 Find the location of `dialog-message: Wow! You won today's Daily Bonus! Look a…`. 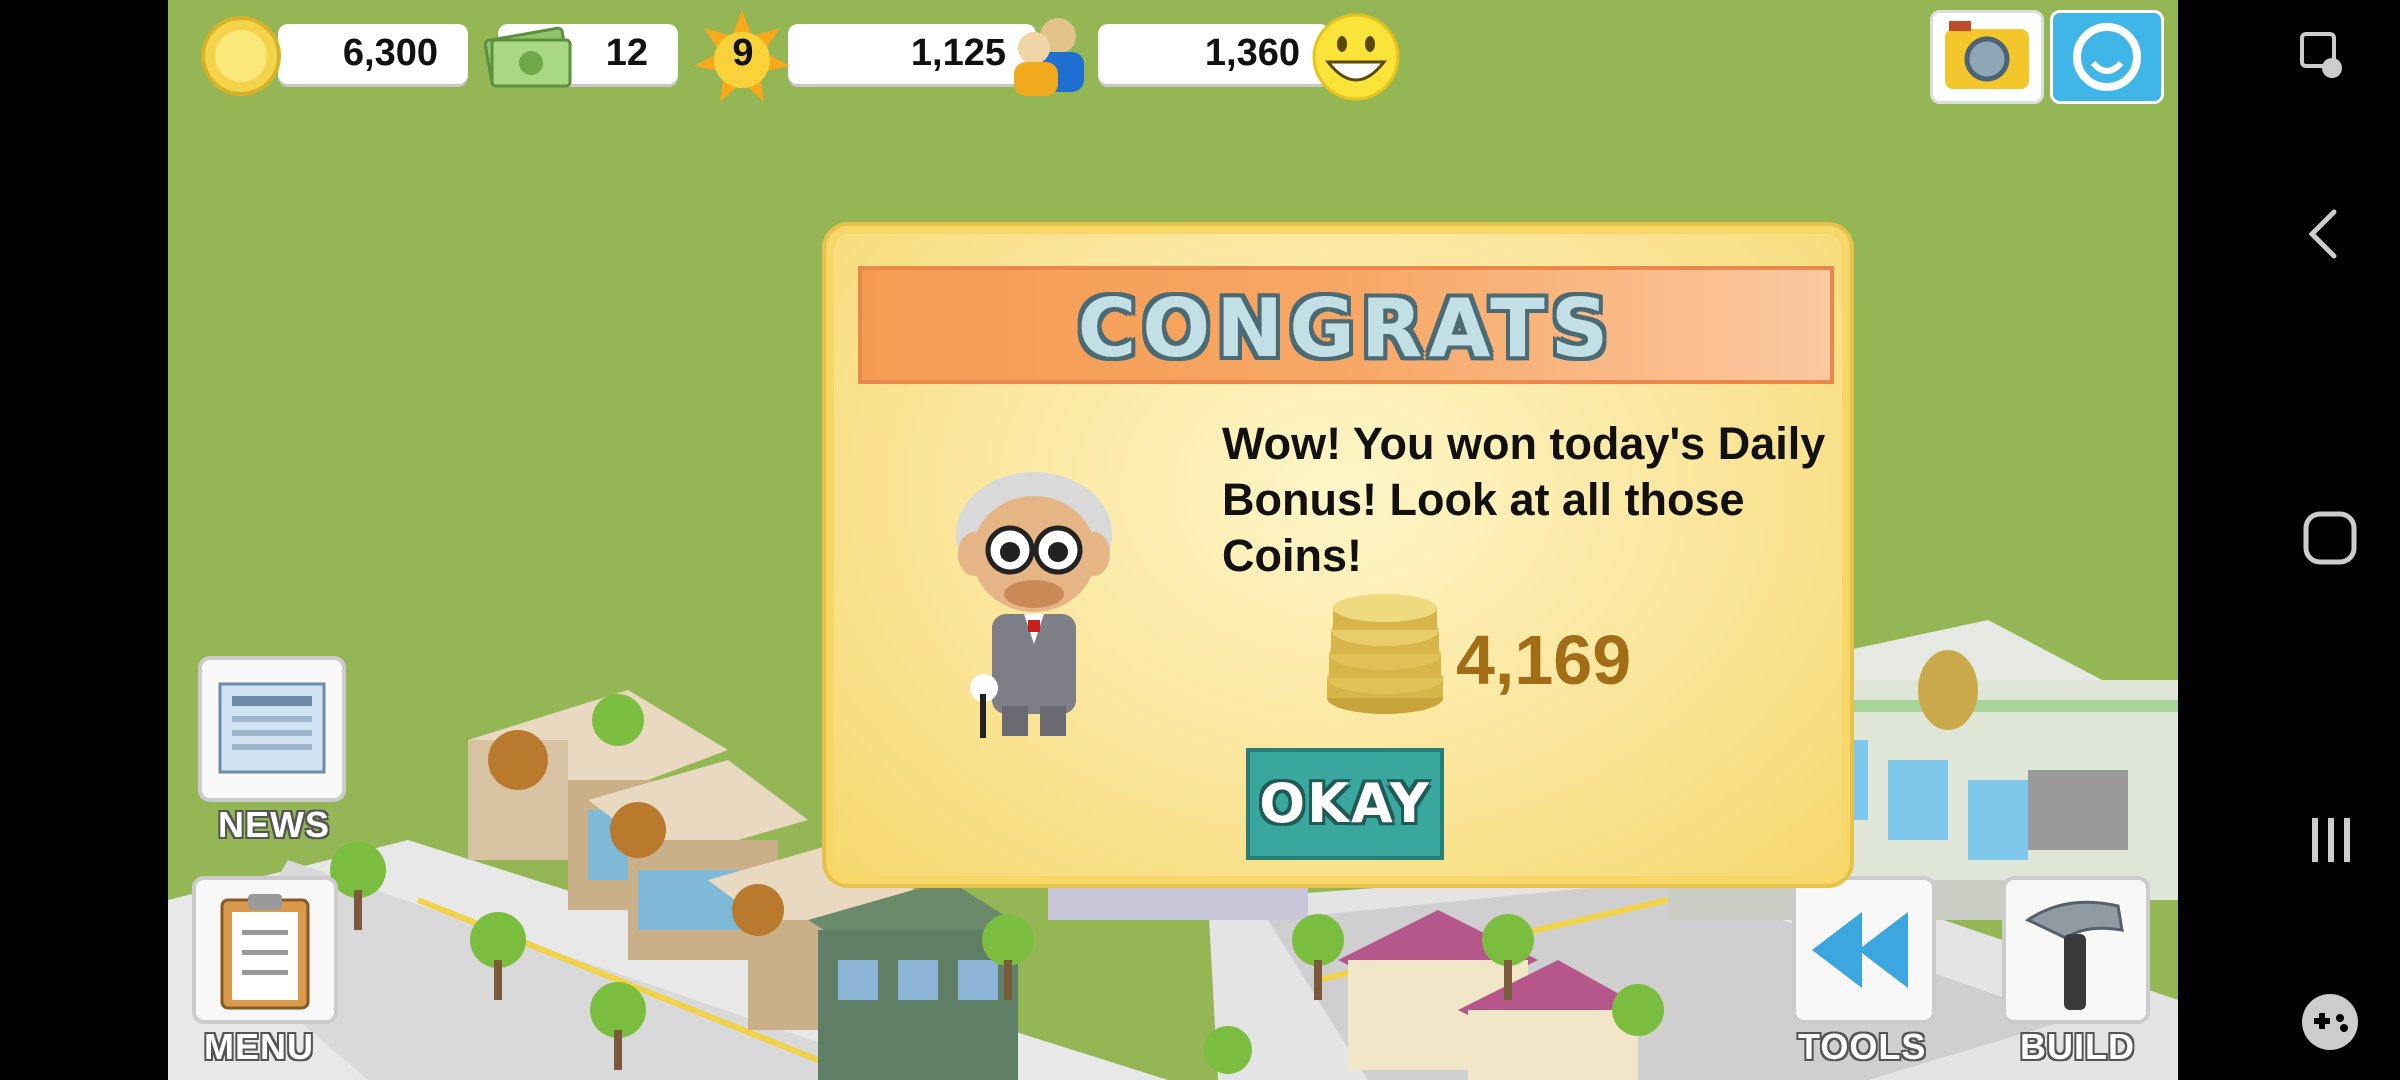

dialog-message: Wow! You won today's Daily Bonus! Look a… is located at coordinates (1524, 499).